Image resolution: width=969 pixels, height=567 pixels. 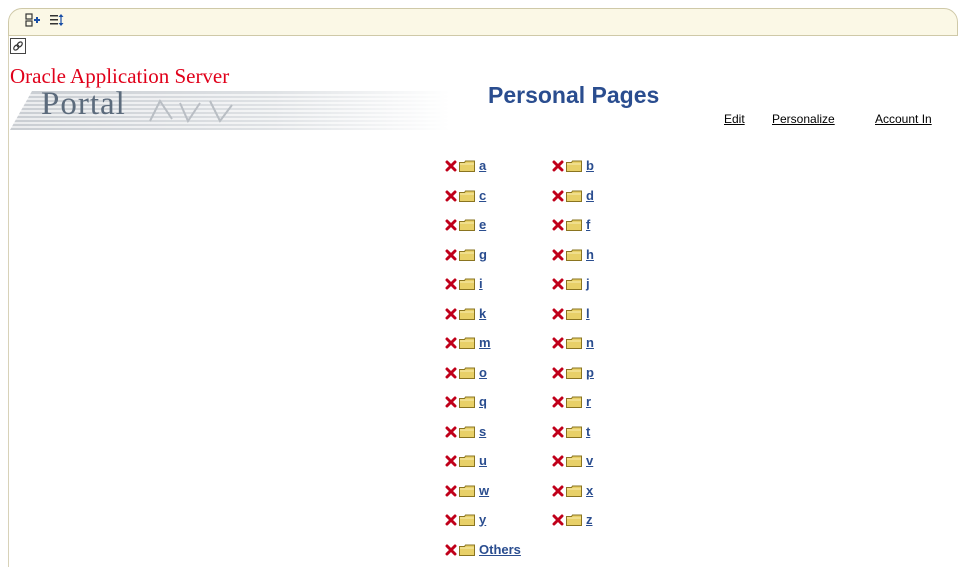 I want to click on folder-link: z, so click(x=589, y=519).